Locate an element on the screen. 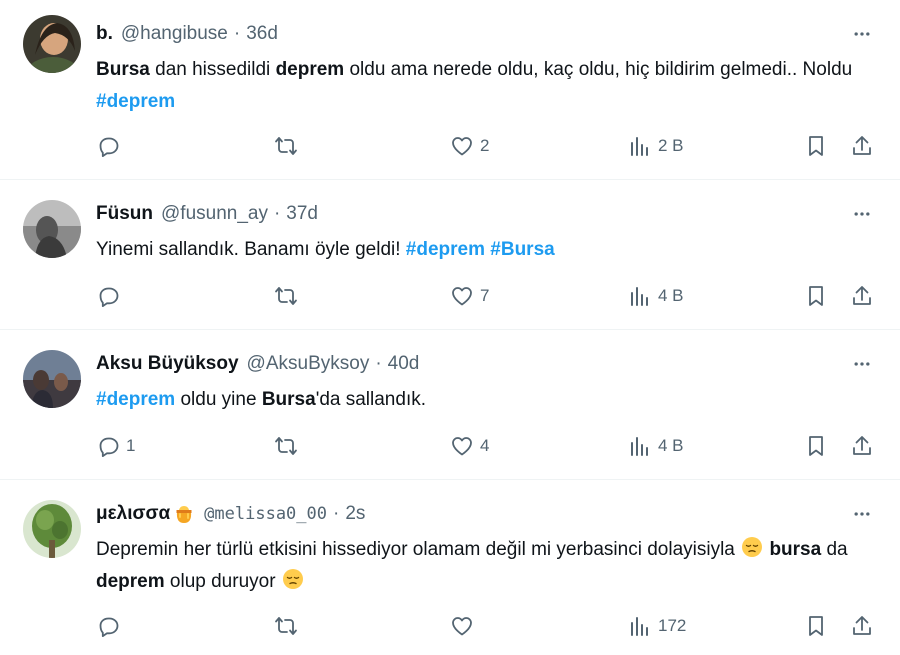 This screenshot has width=900, height=655. tweet-text: #deprem oldu yine Bursa'da sallandık. is located at coordinates (486, 400).